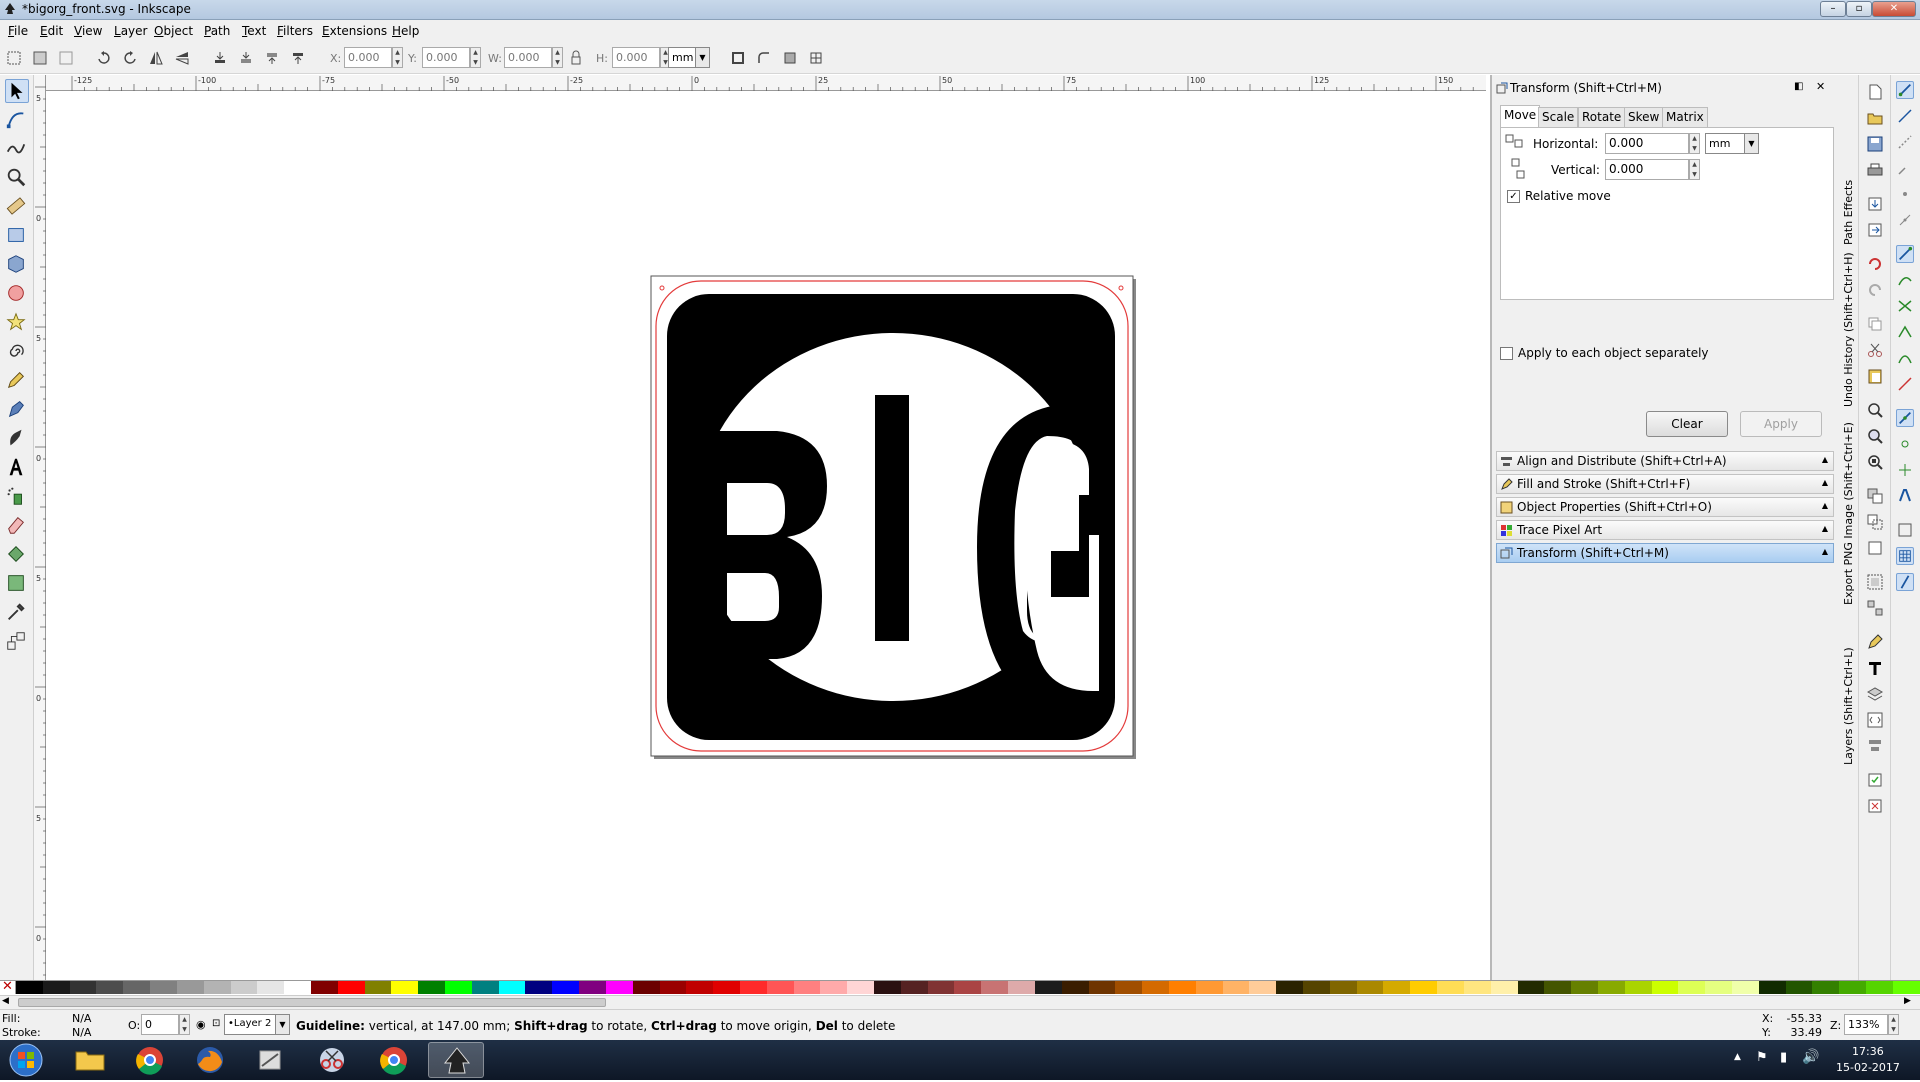 The width and height of the screenshot is (1920, 1082). What do you see at coordinates (1602, 117) in the screenshot?
I see `tab-rotate: Rotate` at bounding box center [1602, 117].